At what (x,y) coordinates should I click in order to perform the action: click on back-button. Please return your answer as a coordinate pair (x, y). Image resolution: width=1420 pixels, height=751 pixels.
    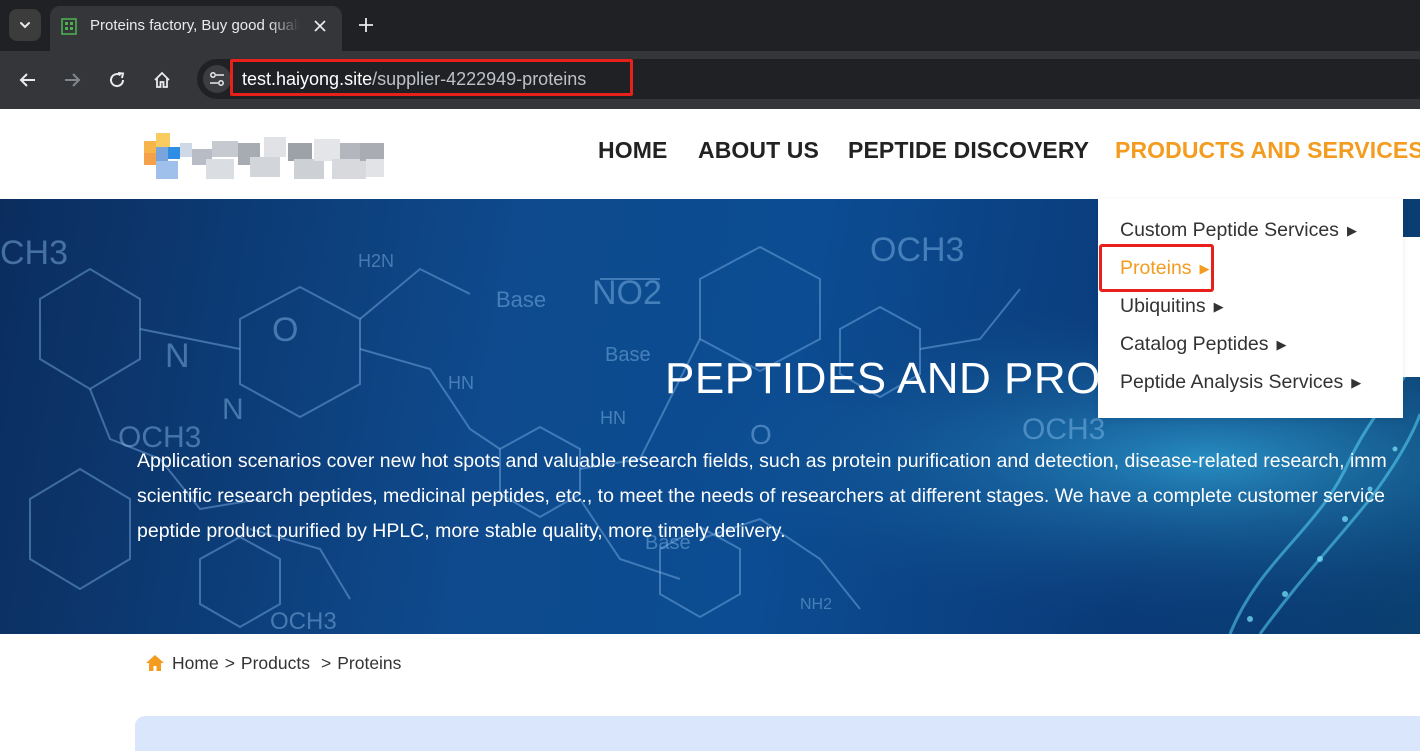
    Looking at the image, I should click on (28, 80).